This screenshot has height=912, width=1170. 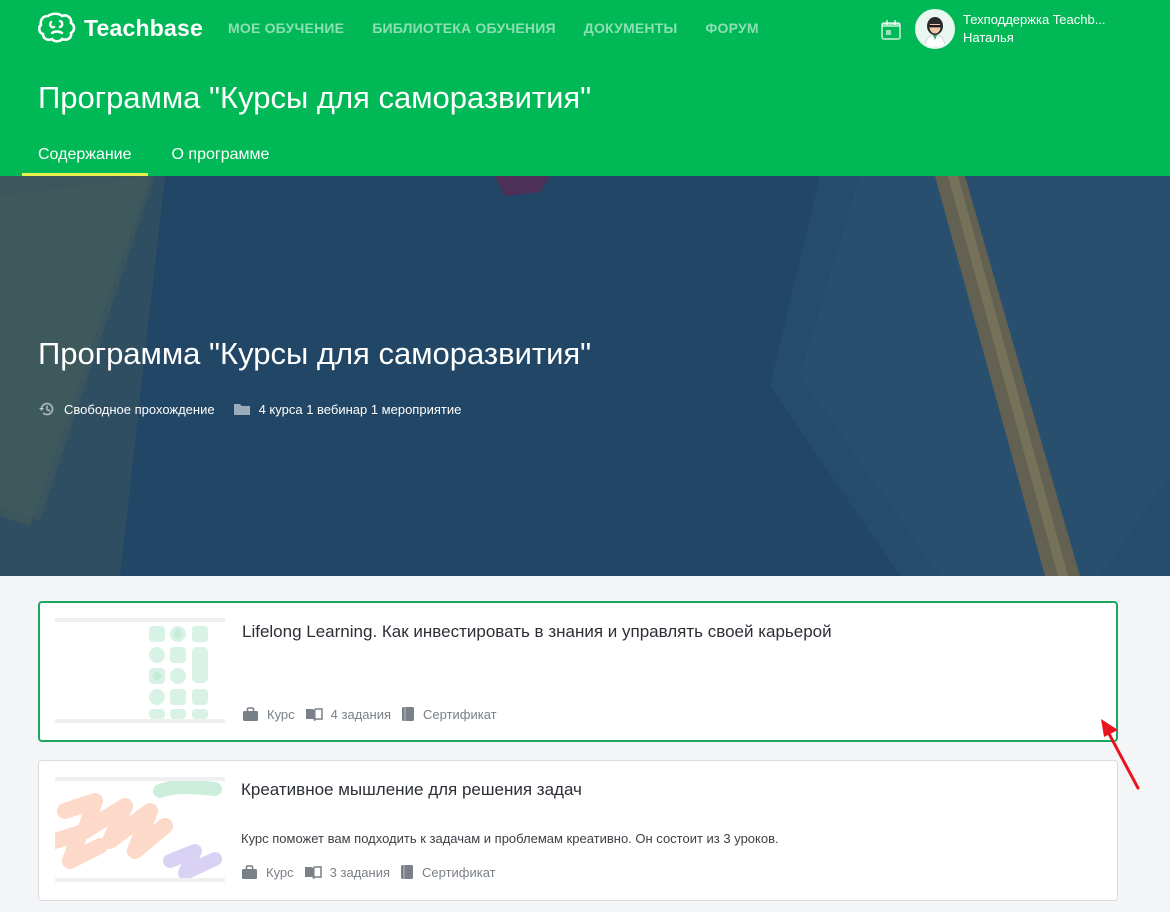 What do you see at coordinates (988, 37) in the screenshot?
I see `user-subtitle: Наталья` at bounding box center [988, 37].